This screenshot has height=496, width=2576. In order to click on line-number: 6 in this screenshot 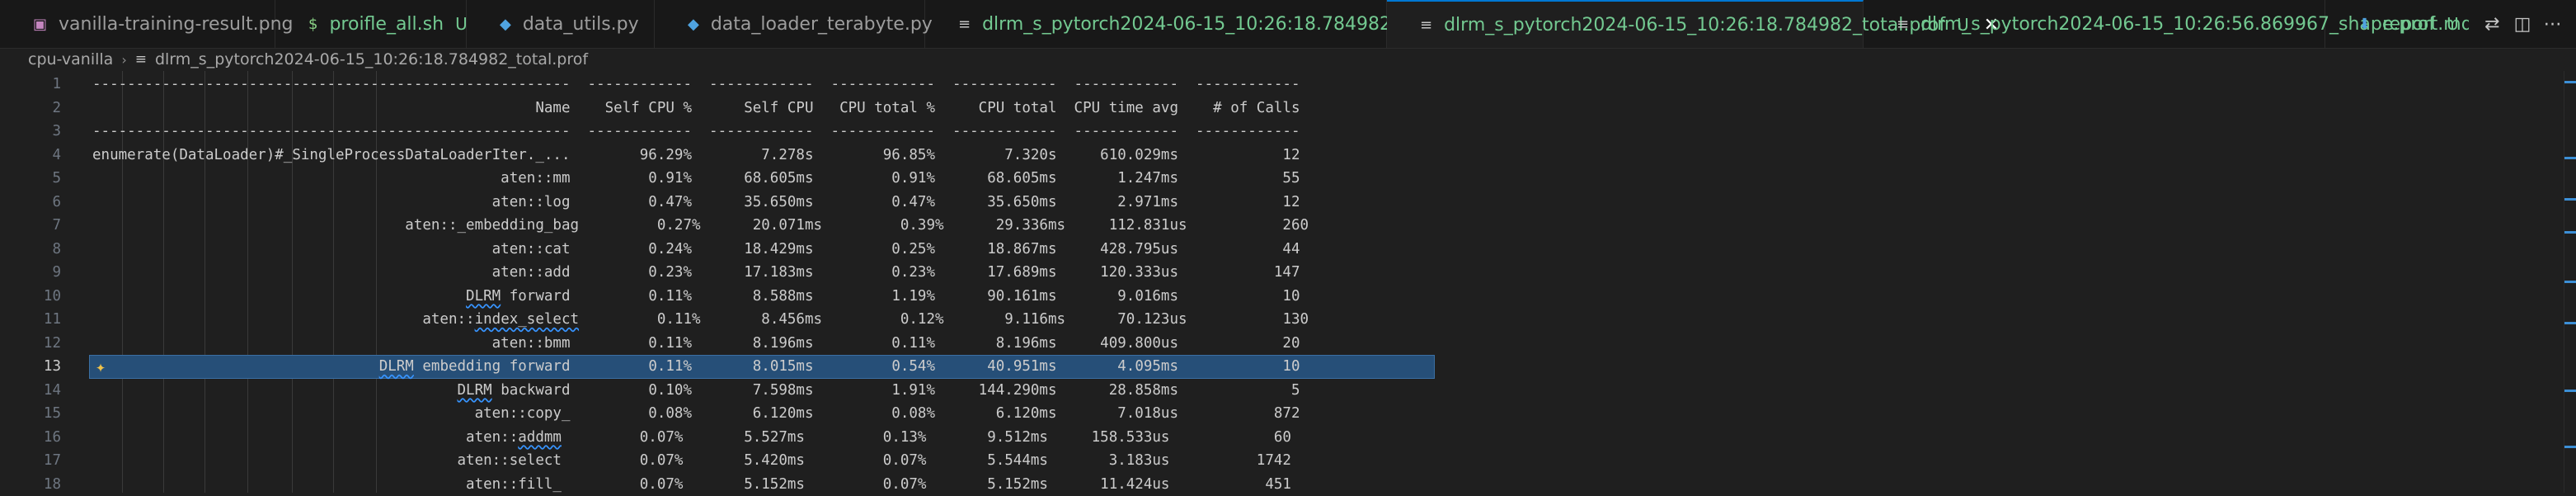, I will do `click(30, 202)`.